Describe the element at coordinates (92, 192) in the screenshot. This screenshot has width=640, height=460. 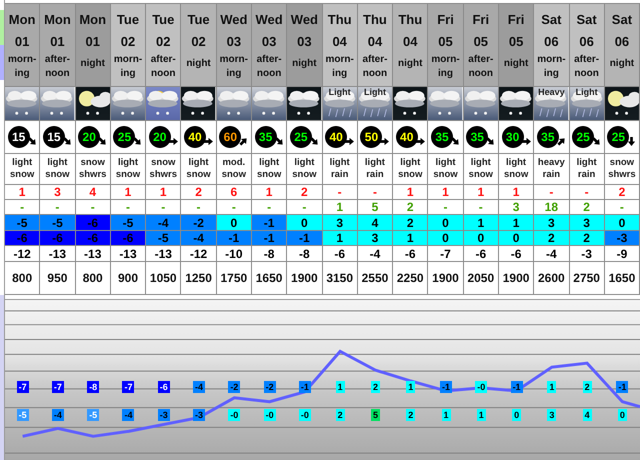
I see `snowfall-value: 4` at that location.